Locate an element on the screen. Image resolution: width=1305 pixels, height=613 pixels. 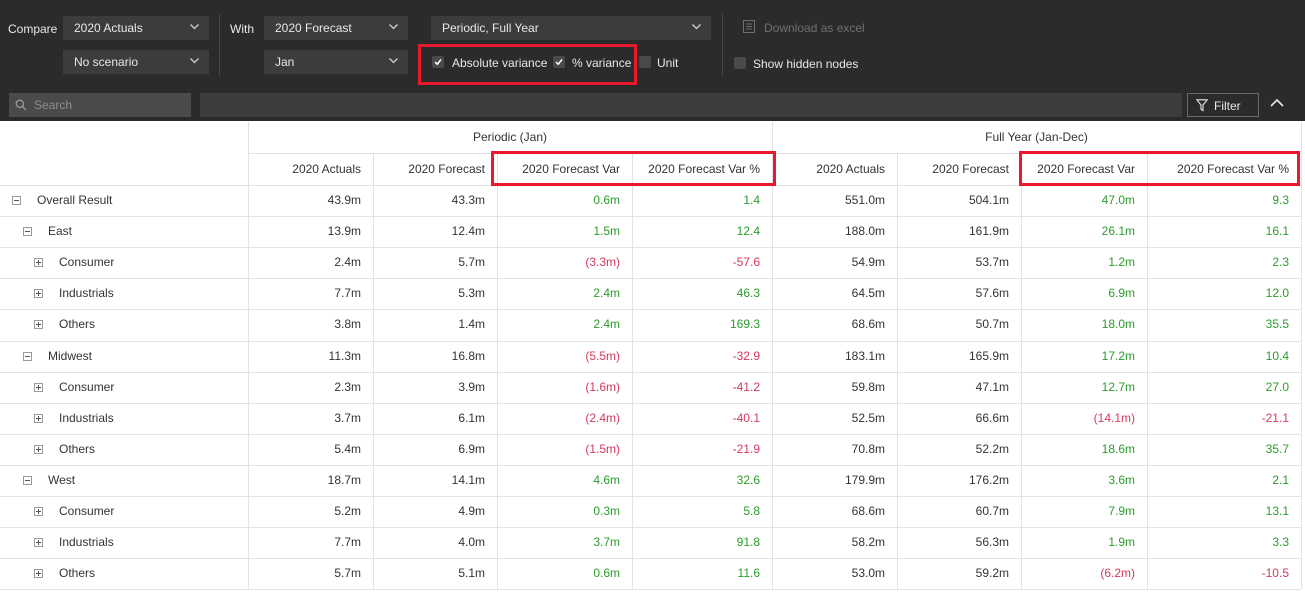
pct-variance-label: % variance is located at coordinates (601, 63).